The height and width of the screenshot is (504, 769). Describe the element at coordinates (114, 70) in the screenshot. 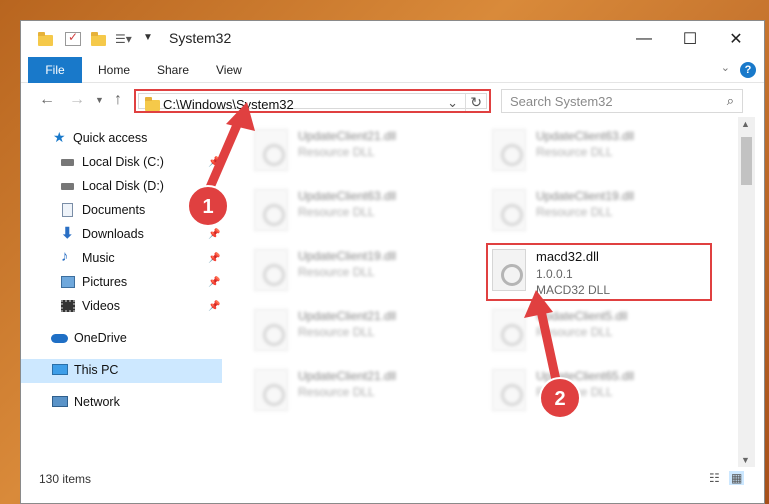

I see `tab-home: Home` at that location.